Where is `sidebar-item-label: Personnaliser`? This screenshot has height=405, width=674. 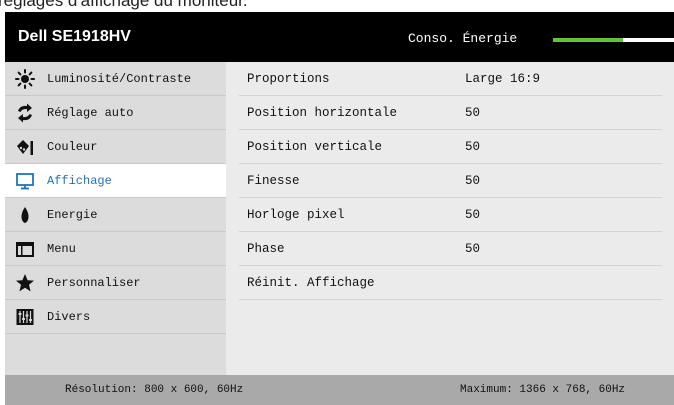
sidebar-item-label: Personnaliser is located at coordinates (94, 283).